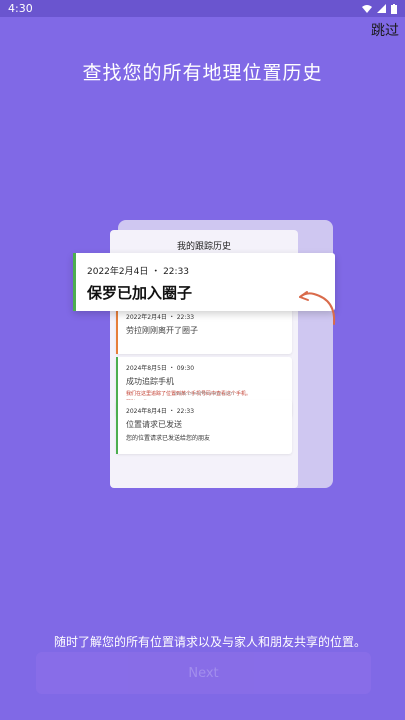  I want to click on card-date: 2024年8月4日 ・ 22:33, so click(160, 411).